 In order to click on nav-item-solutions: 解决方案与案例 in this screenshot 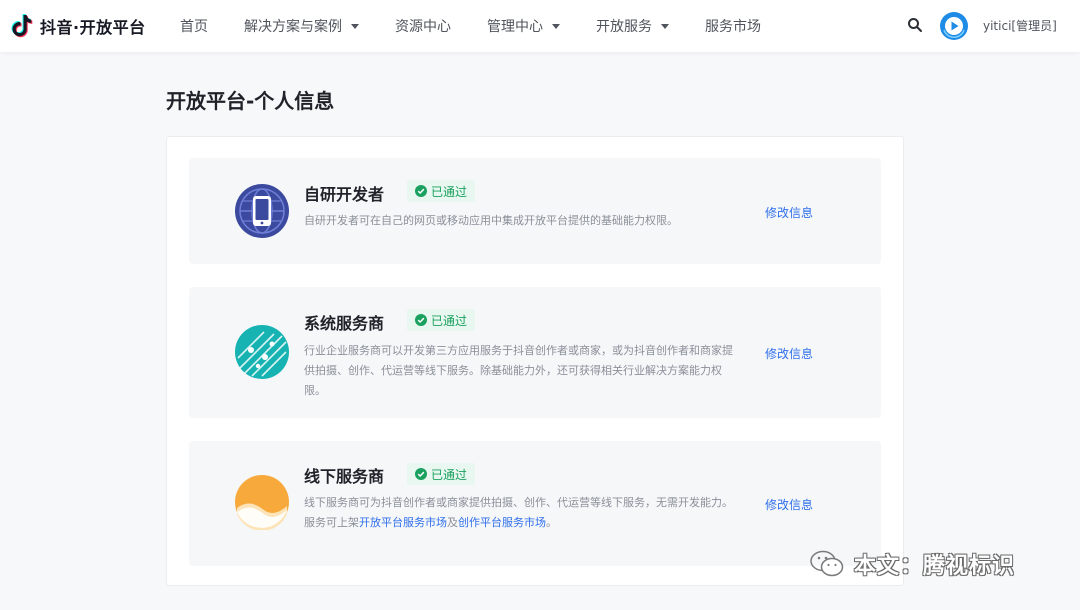, I will do `click(301, 26)`.